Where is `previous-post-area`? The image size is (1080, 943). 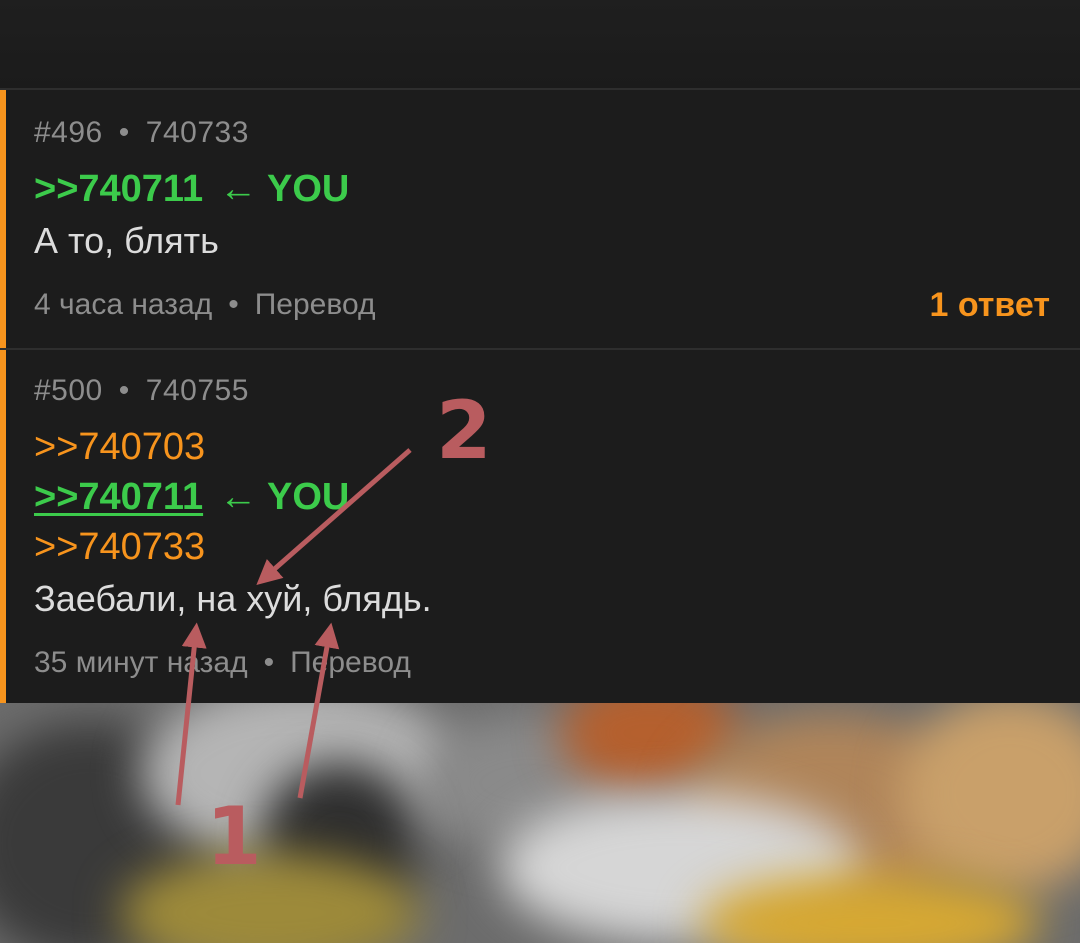 previous-post-area is located at coordinates (540, 44).